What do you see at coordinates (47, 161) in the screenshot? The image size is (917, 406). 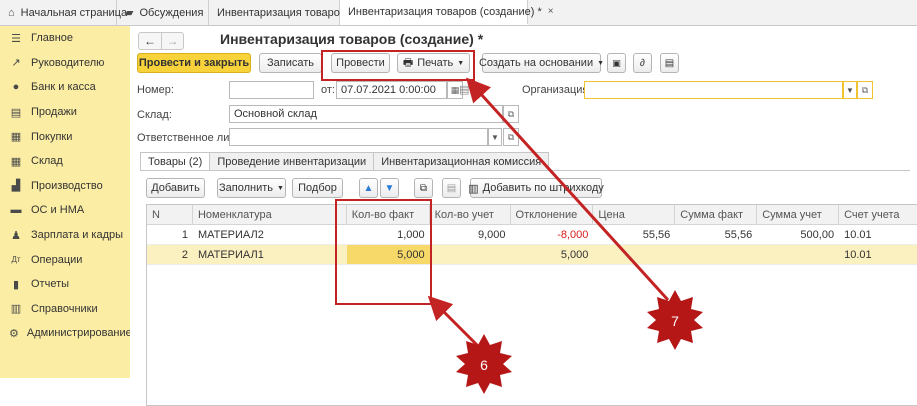 I see `sidebar-item-label: Склад` at bounding box center [47, 161].